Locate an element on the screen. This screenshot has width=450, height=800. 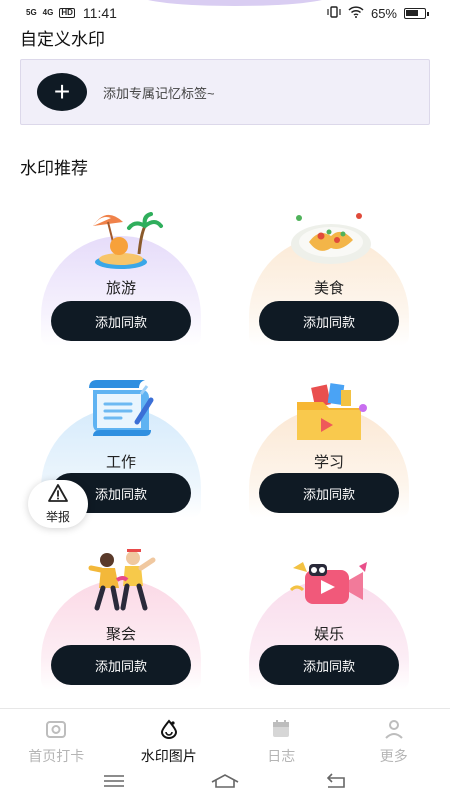
food-plate-icon is located at coordinates (329, 241).